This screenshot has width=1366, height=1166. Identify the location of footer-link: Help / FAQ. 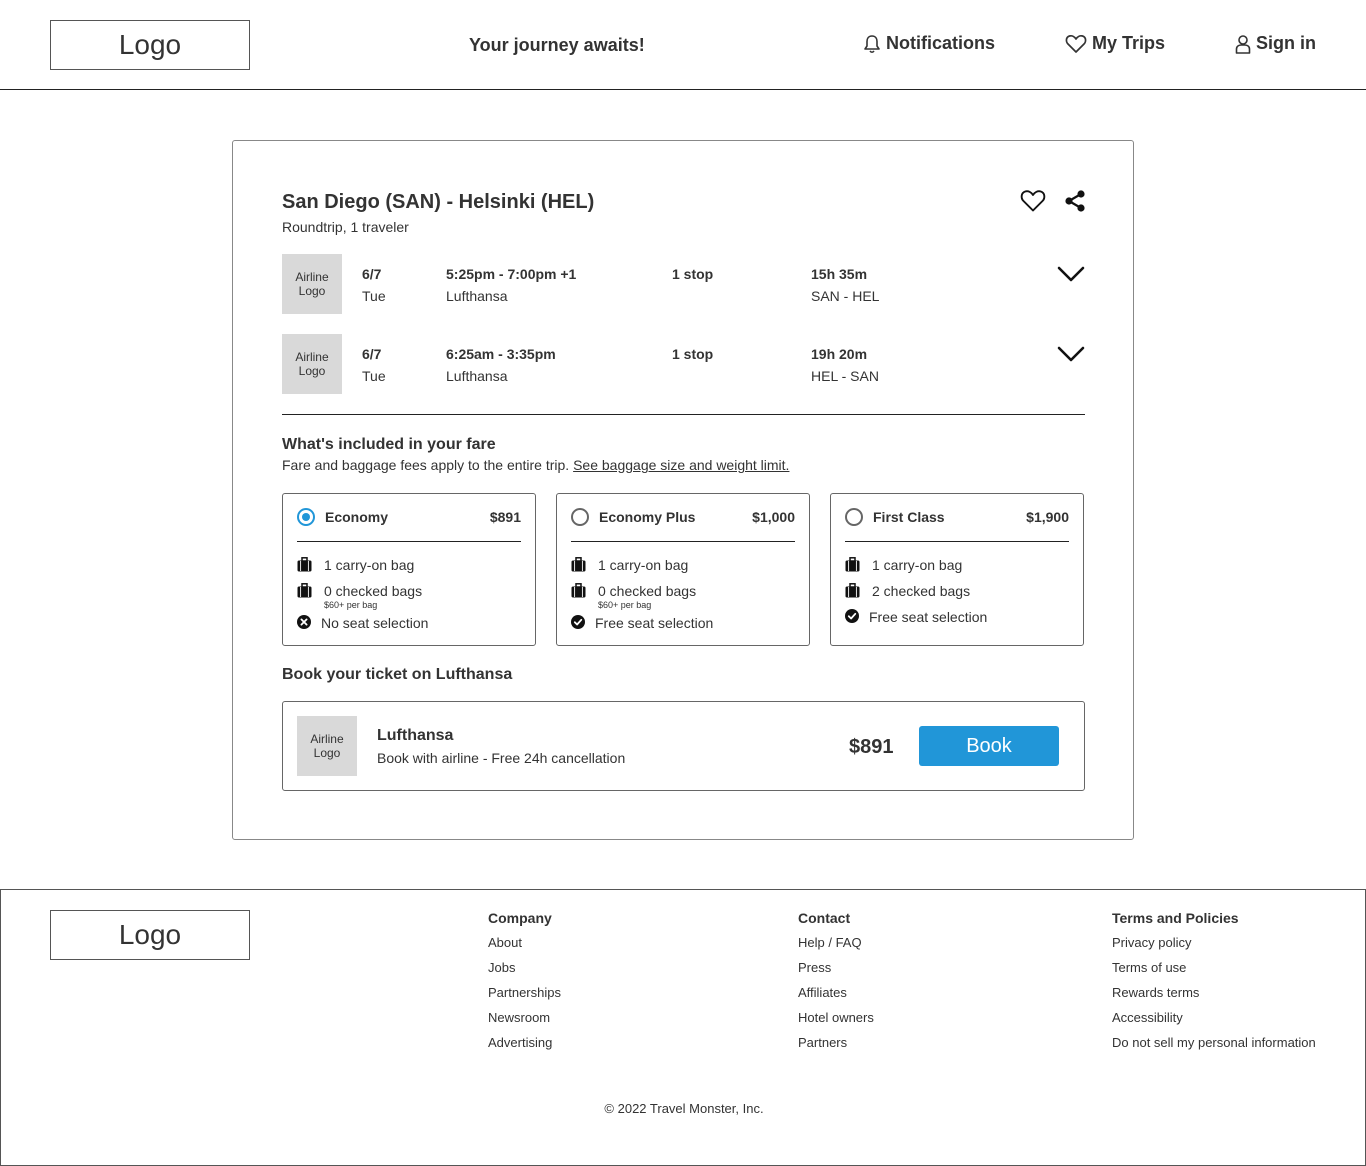
(836, 947).